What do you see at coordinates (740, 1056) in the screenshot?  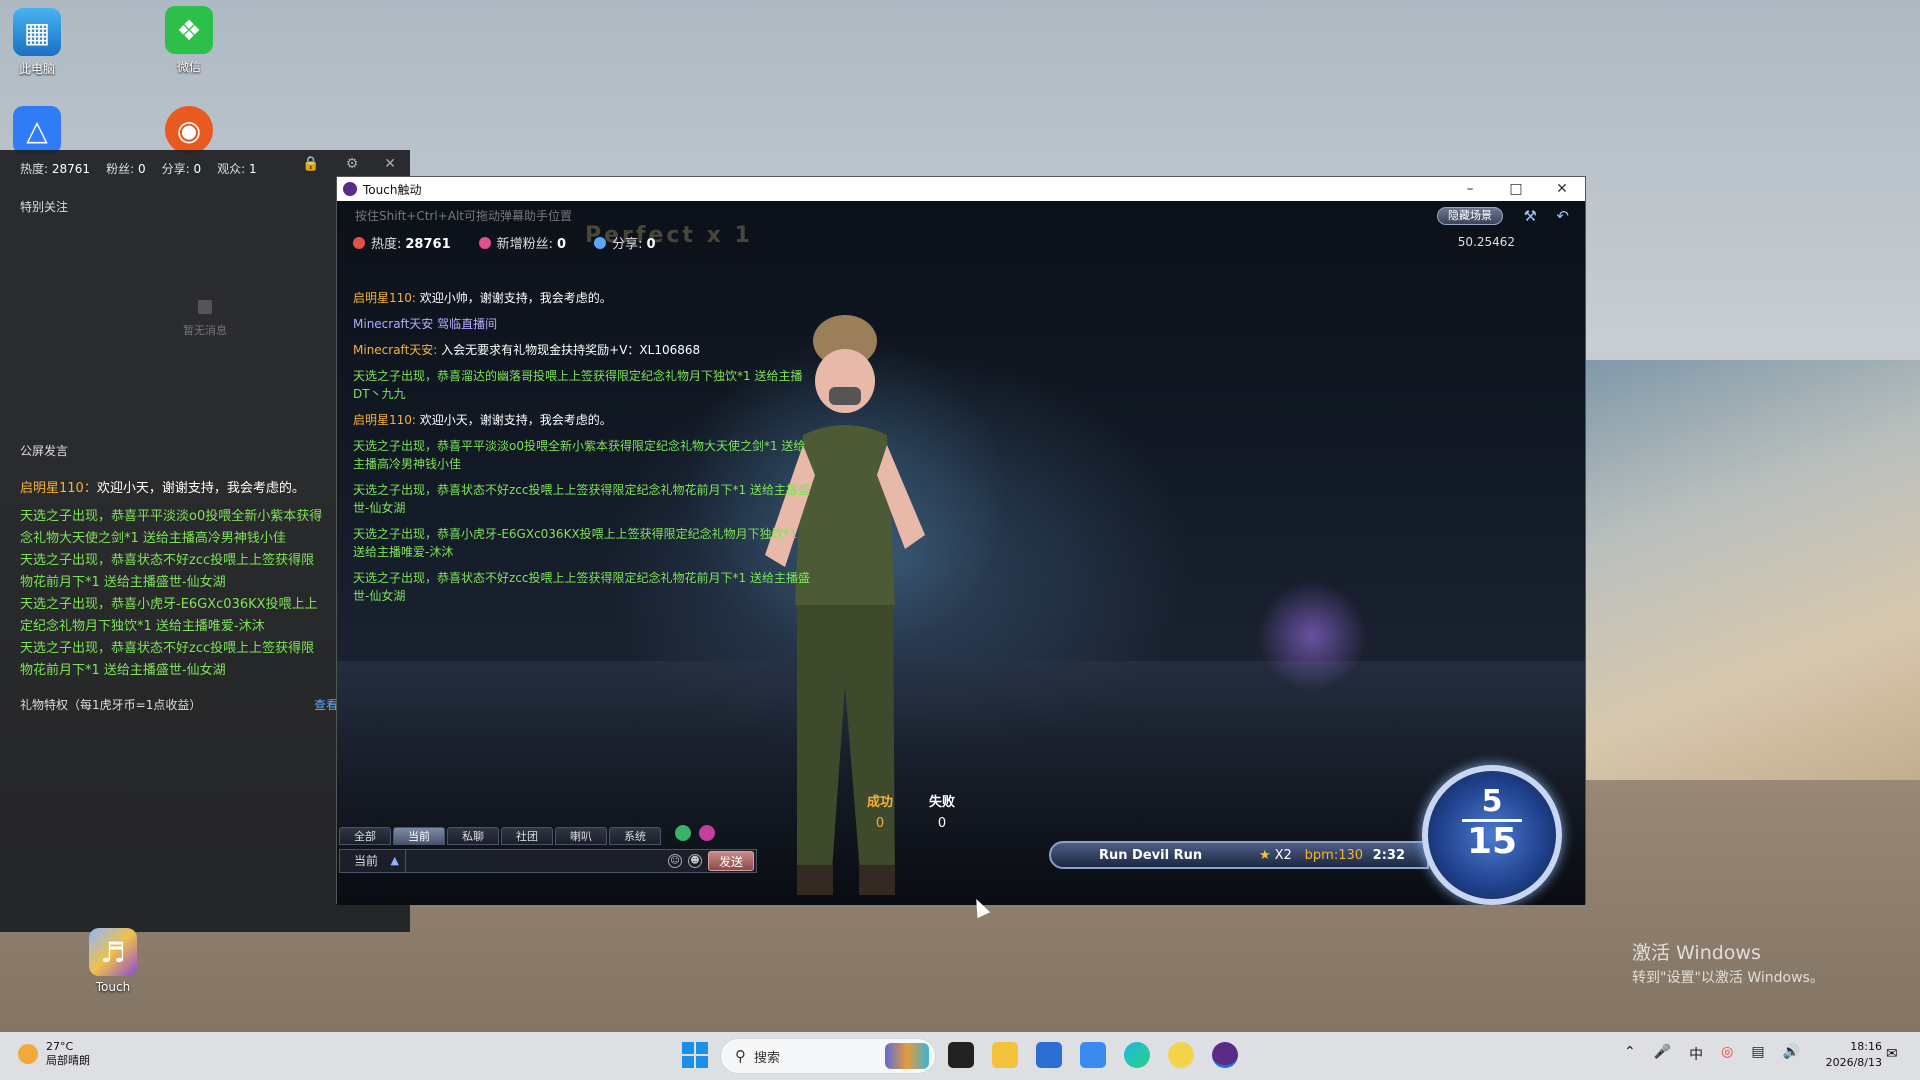 I see `search-icon: ⚲` at bounding box center [740, 1056].